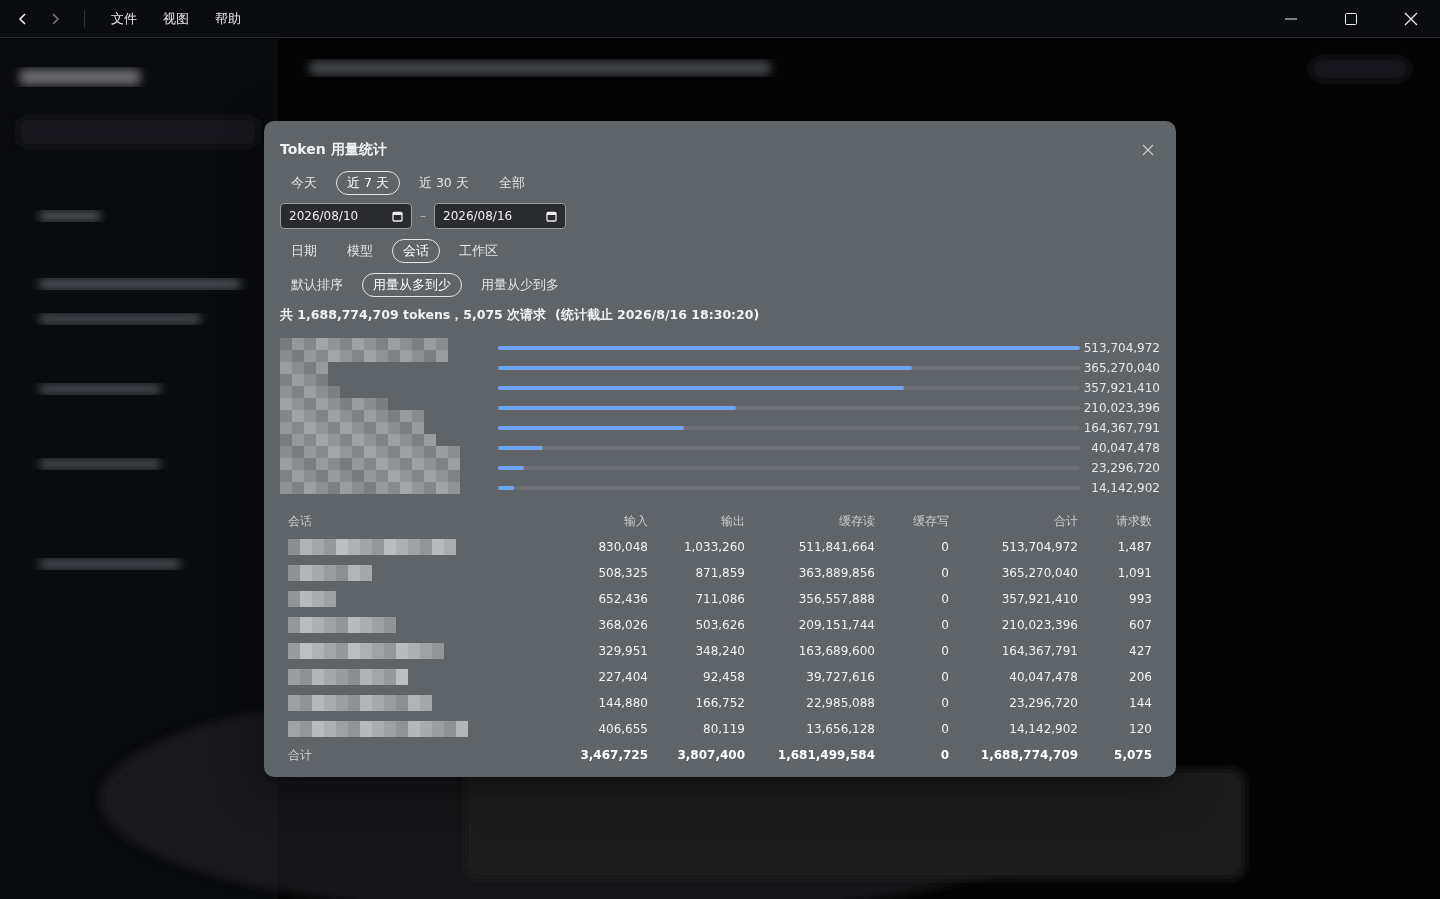 This screenshot has width=1440, height=899. Describe the element at coordinates (720, 625) in the screenshot. I see `table-cell: 503,626` at that location.